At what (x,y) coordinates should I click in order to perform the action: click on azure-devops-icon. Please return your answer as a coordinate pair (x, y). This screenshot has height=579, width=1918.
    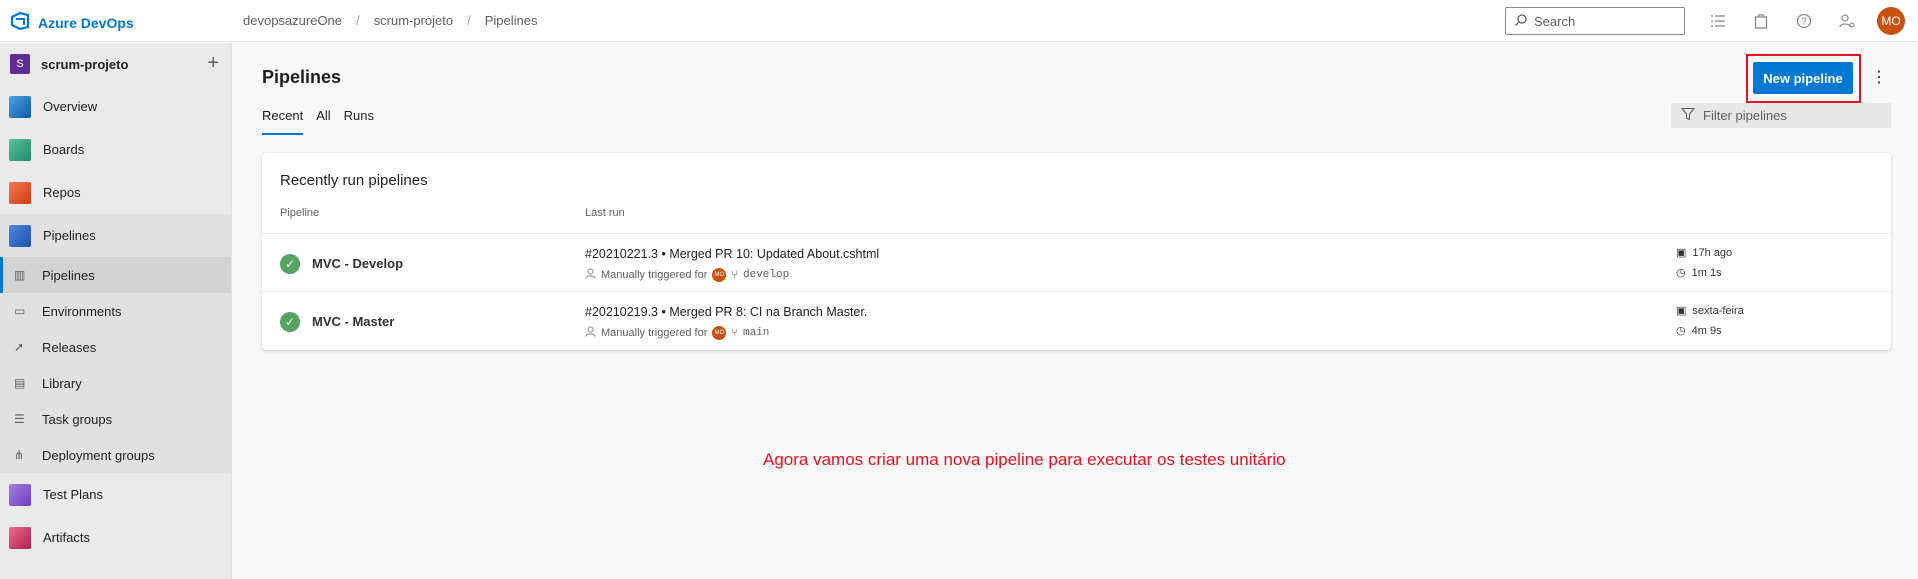
    Looking at the image, I should click on (20, 22).